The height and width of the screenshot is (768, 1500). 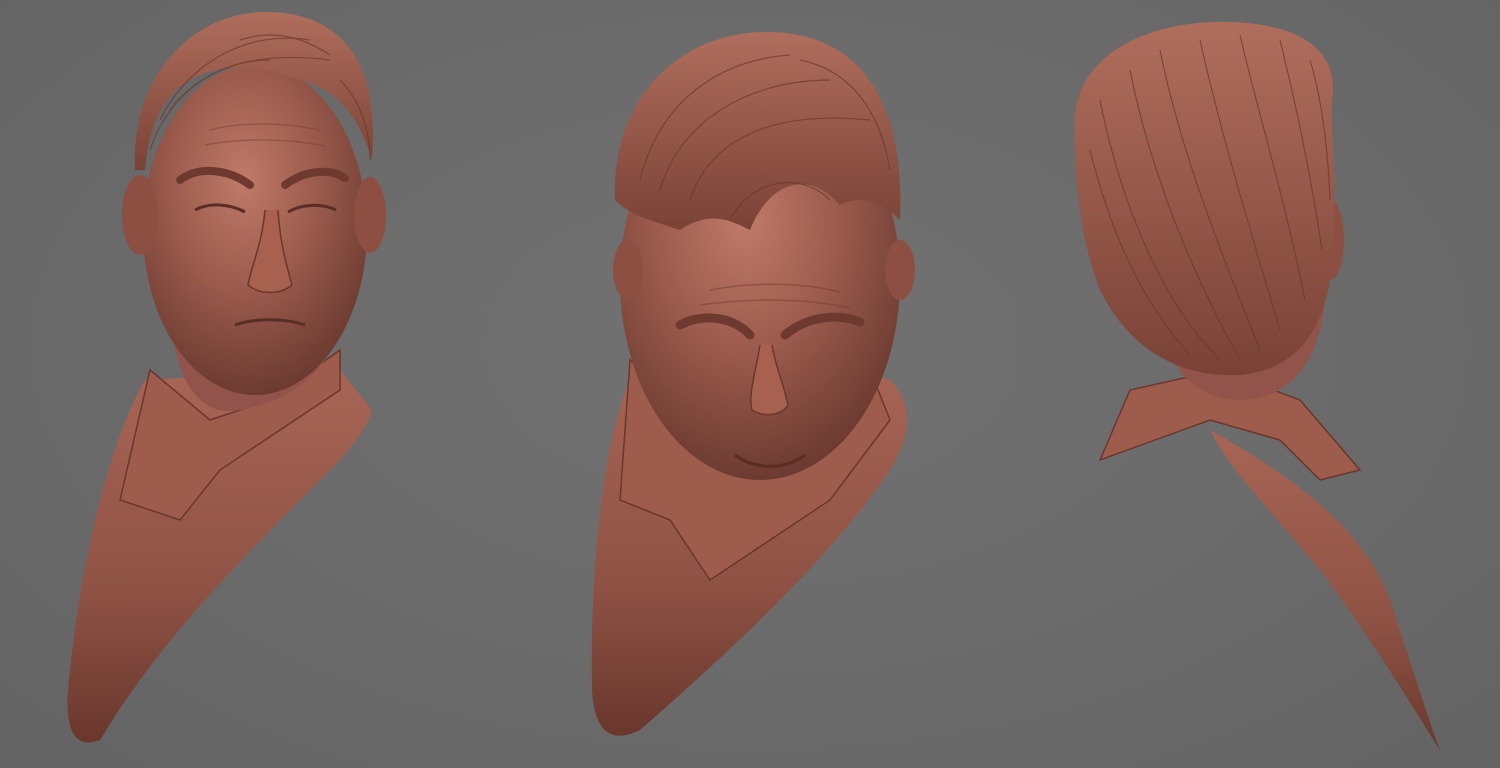 What do you see at coordinates (1204, 198) in the screenshot?
I see `hair` at bounding box center [1204, 198].